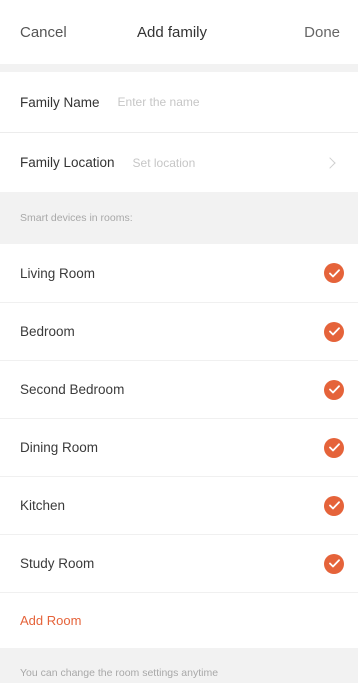 Image resolution: width=358 pixels, height=683 pixels. I want to click on family-location-row: Family Location Set location, so click(179, 162).